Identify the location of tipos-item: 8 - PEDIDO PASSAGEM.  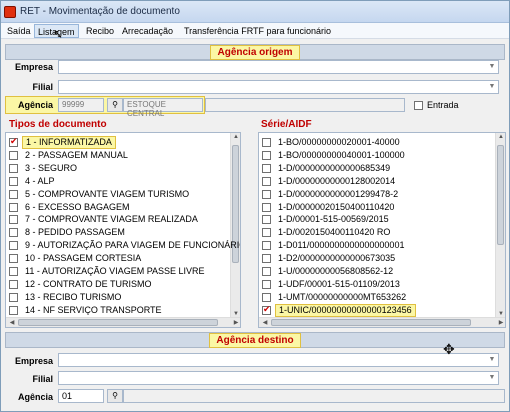
(118, 232).